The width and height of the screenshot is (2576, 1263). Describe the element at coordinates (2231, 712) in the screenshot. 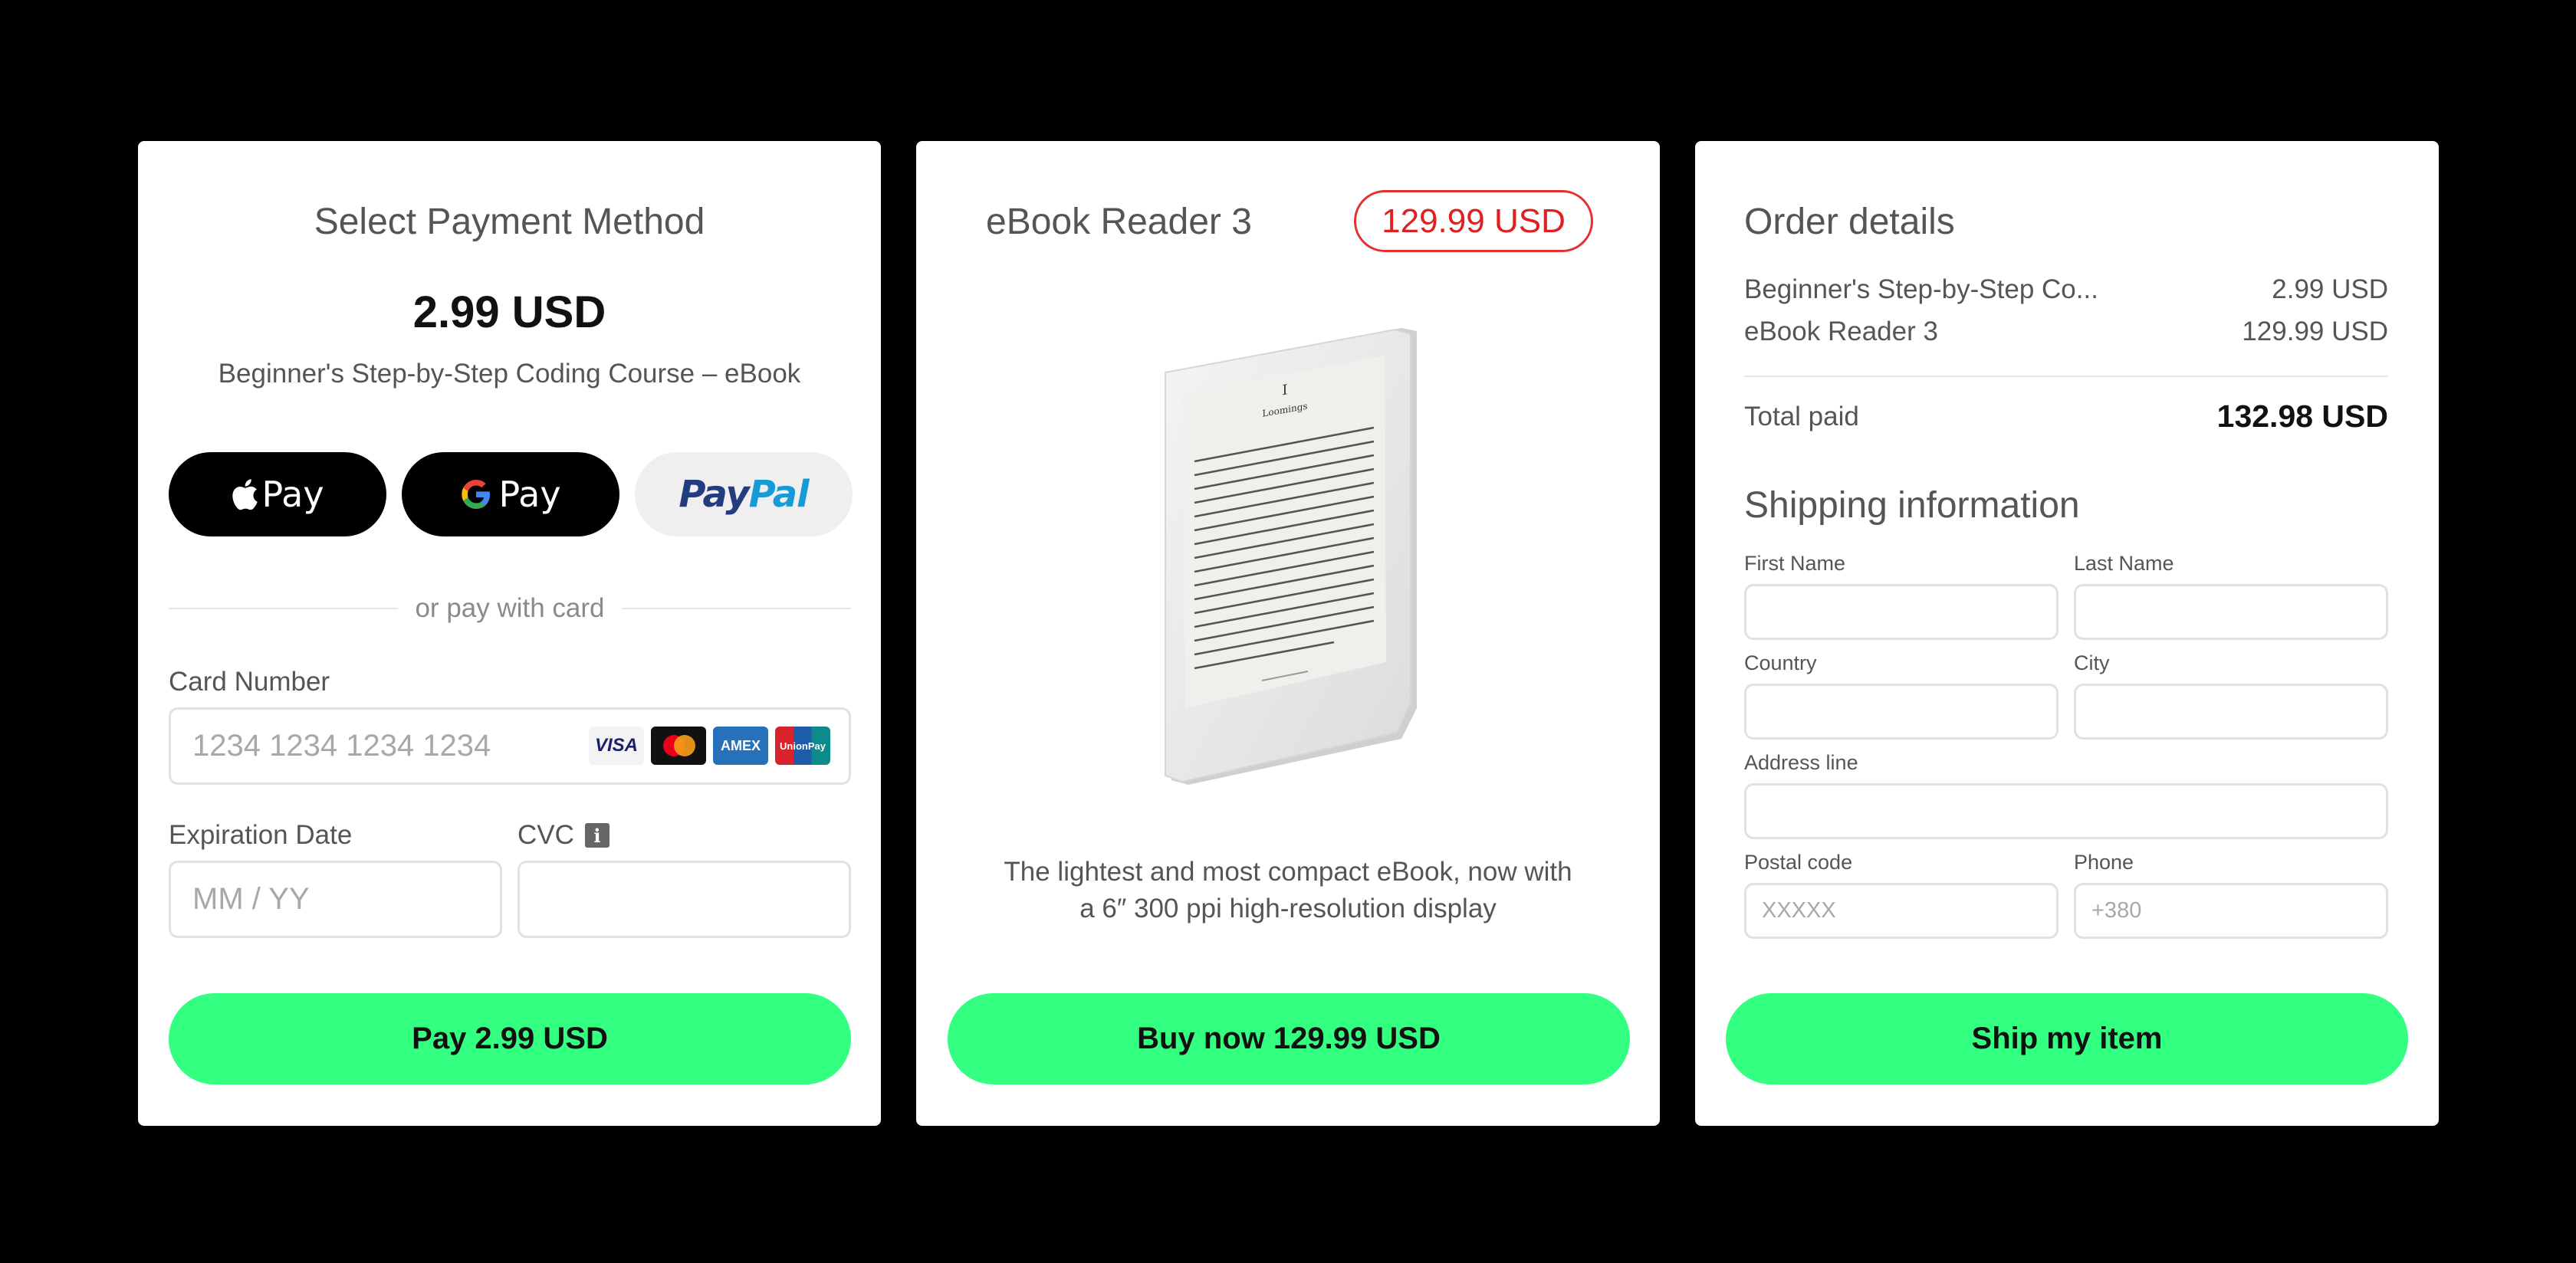

I see `city-field` at that location.